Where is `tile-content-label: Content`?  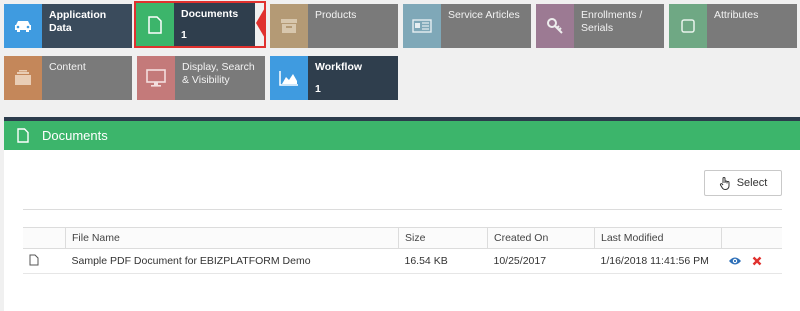 tile-content-label: Content is located at coordinates (67, 67).